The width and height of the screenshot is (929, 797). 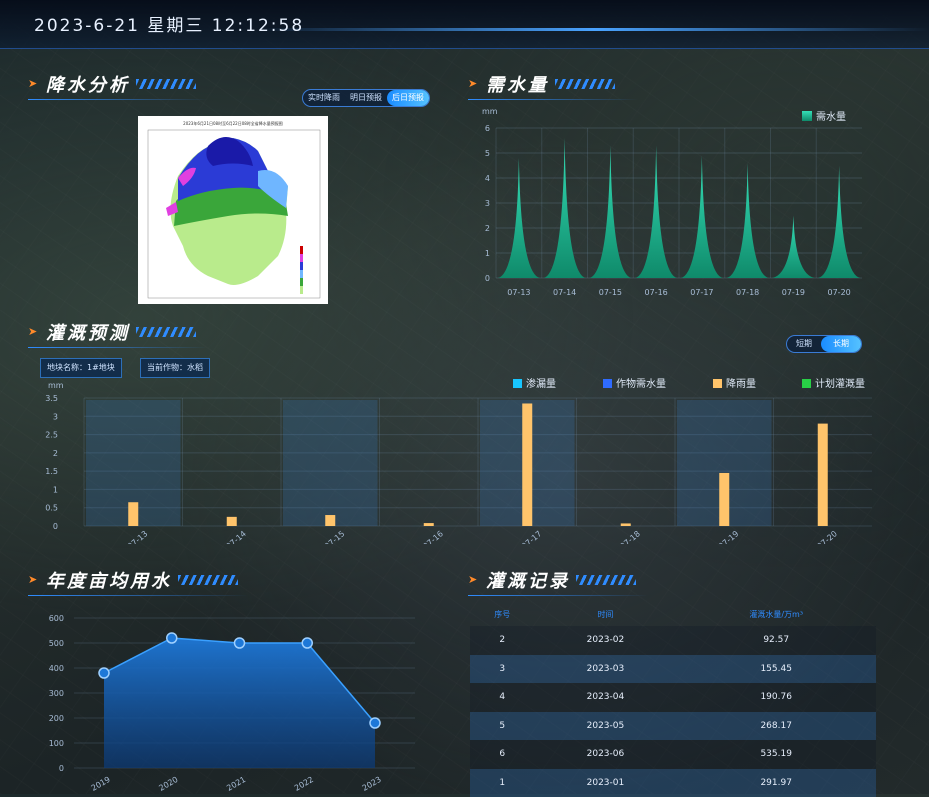 I want to click on annual-chart: 010020030040050060020192020202120222023, so click(x=230, y=701).